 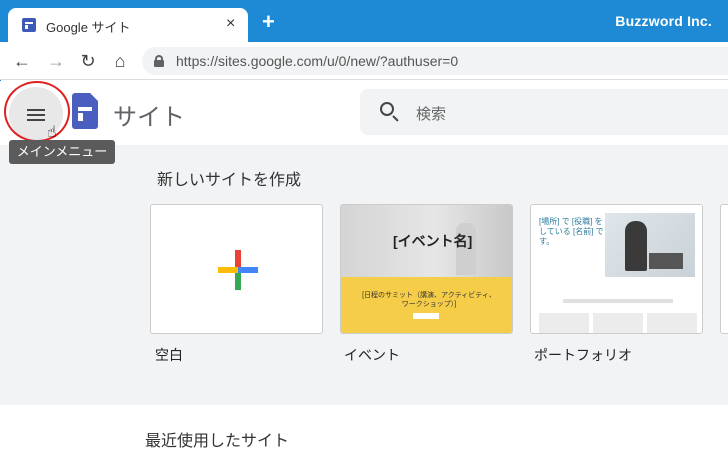 I want to click on hand-cursor-icon: ☝, so click(x=52, y=132).